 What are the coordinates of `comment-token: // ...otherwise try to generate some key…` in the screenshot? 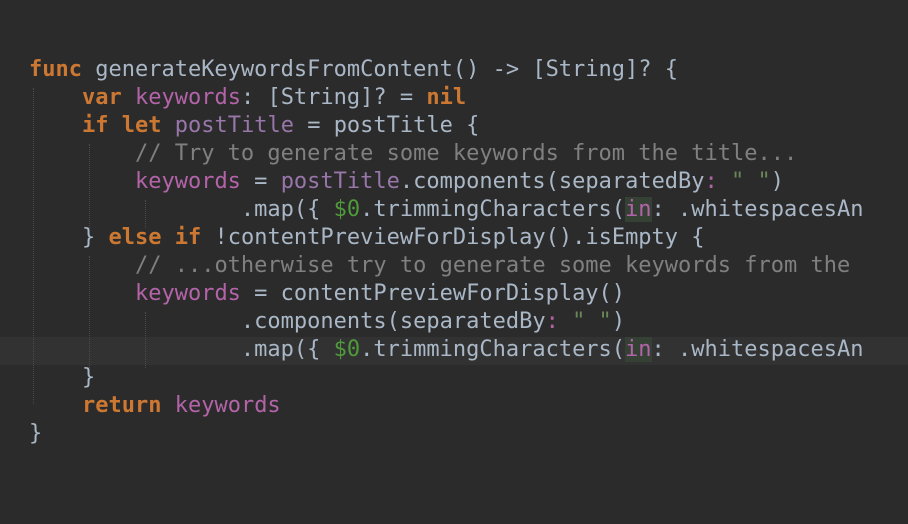 It's located at (499, 265).